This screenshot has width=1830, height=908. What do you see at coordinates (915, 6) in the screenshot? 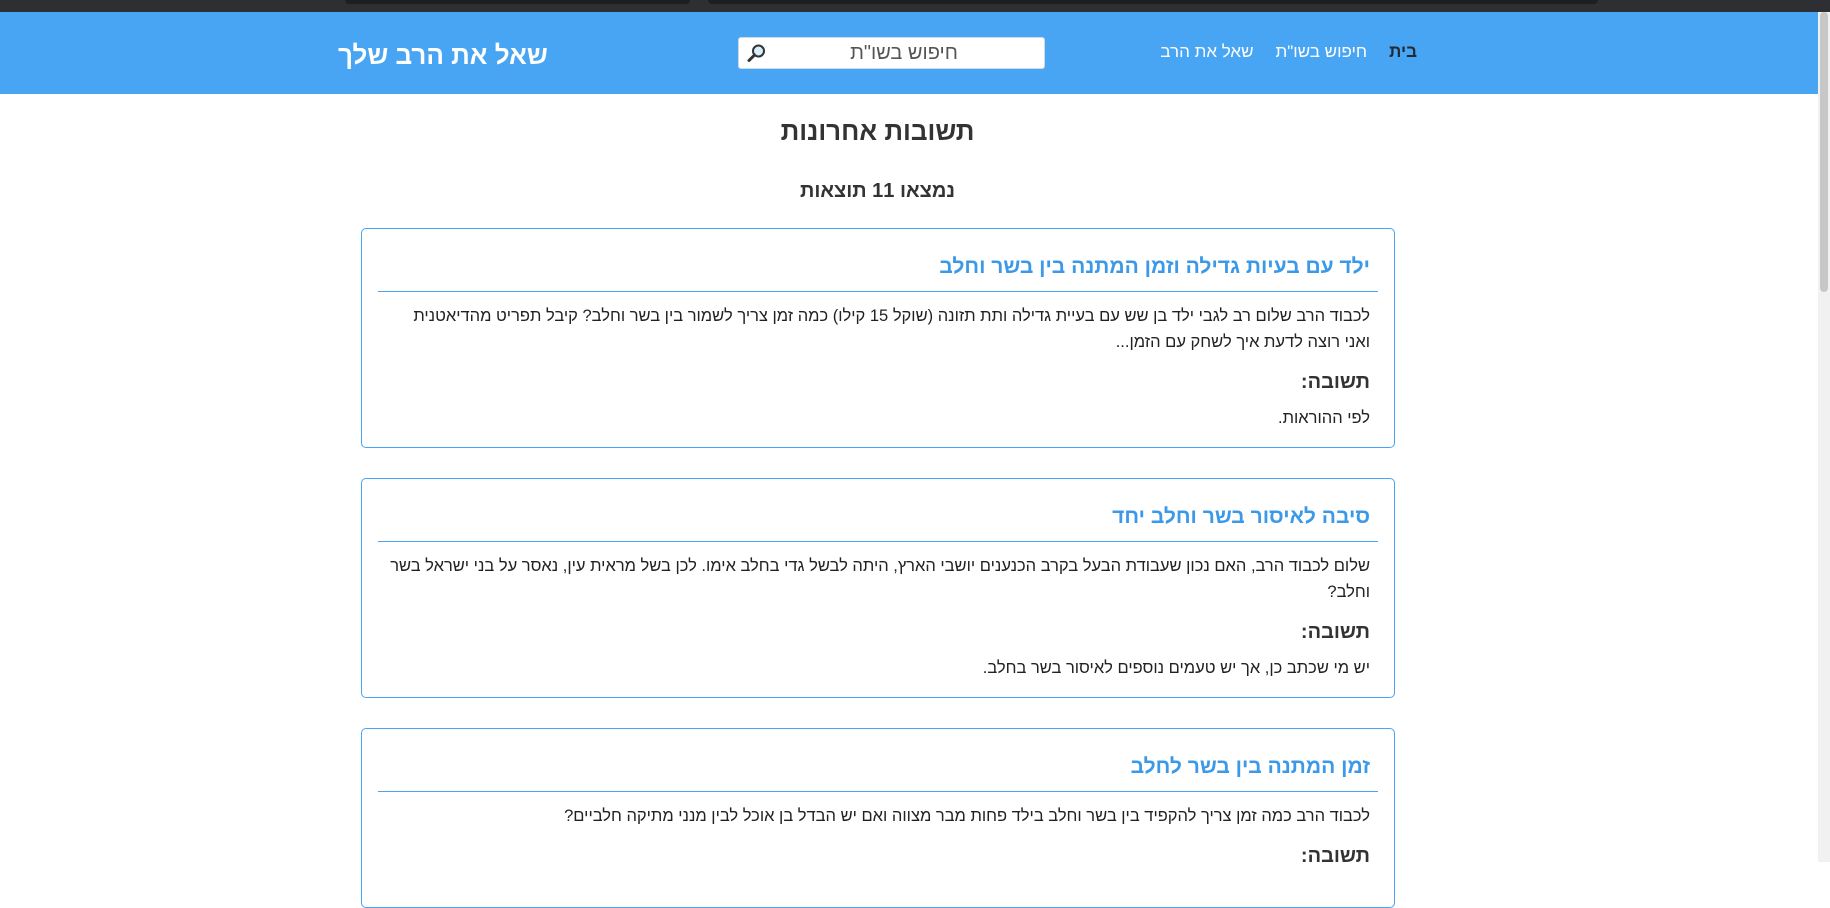
I see `browser-top-strip` at bounding box center [915, 6].